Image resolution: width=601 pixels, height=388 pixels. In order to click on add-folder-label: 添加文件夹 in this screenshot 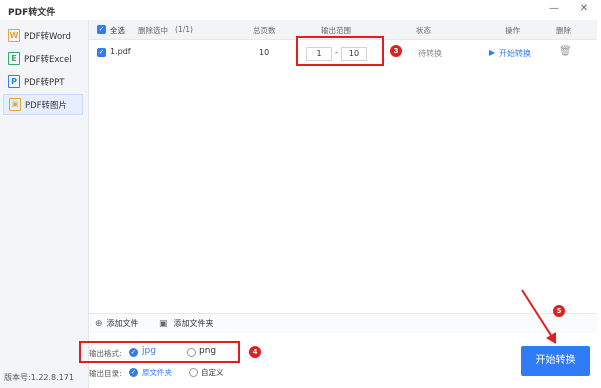, I will do `click(193, 323)`.